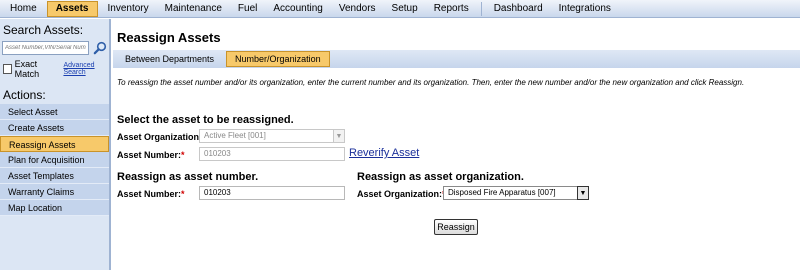 The image size is (800, 270). Describe the element at coordinates (357, 9) in the screenshot. I see `menu-vendors: Vendors` at that location.